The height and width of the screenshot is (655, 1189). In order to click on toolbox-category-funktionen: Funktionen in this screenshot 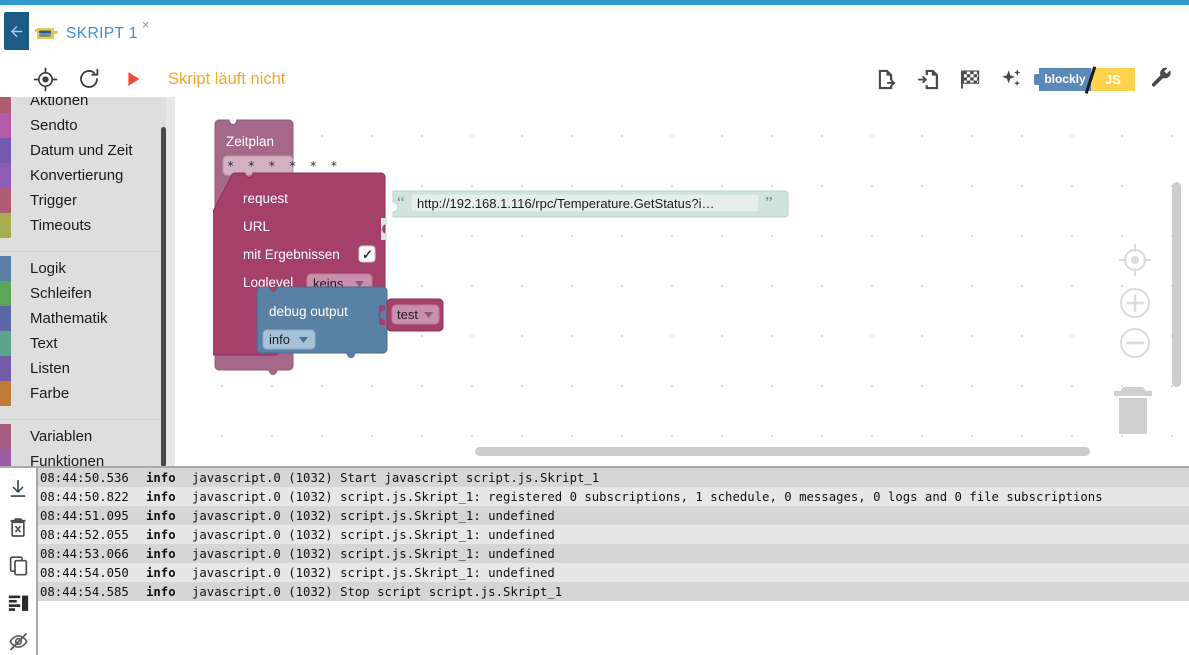, I will do `click(87, 457)`.